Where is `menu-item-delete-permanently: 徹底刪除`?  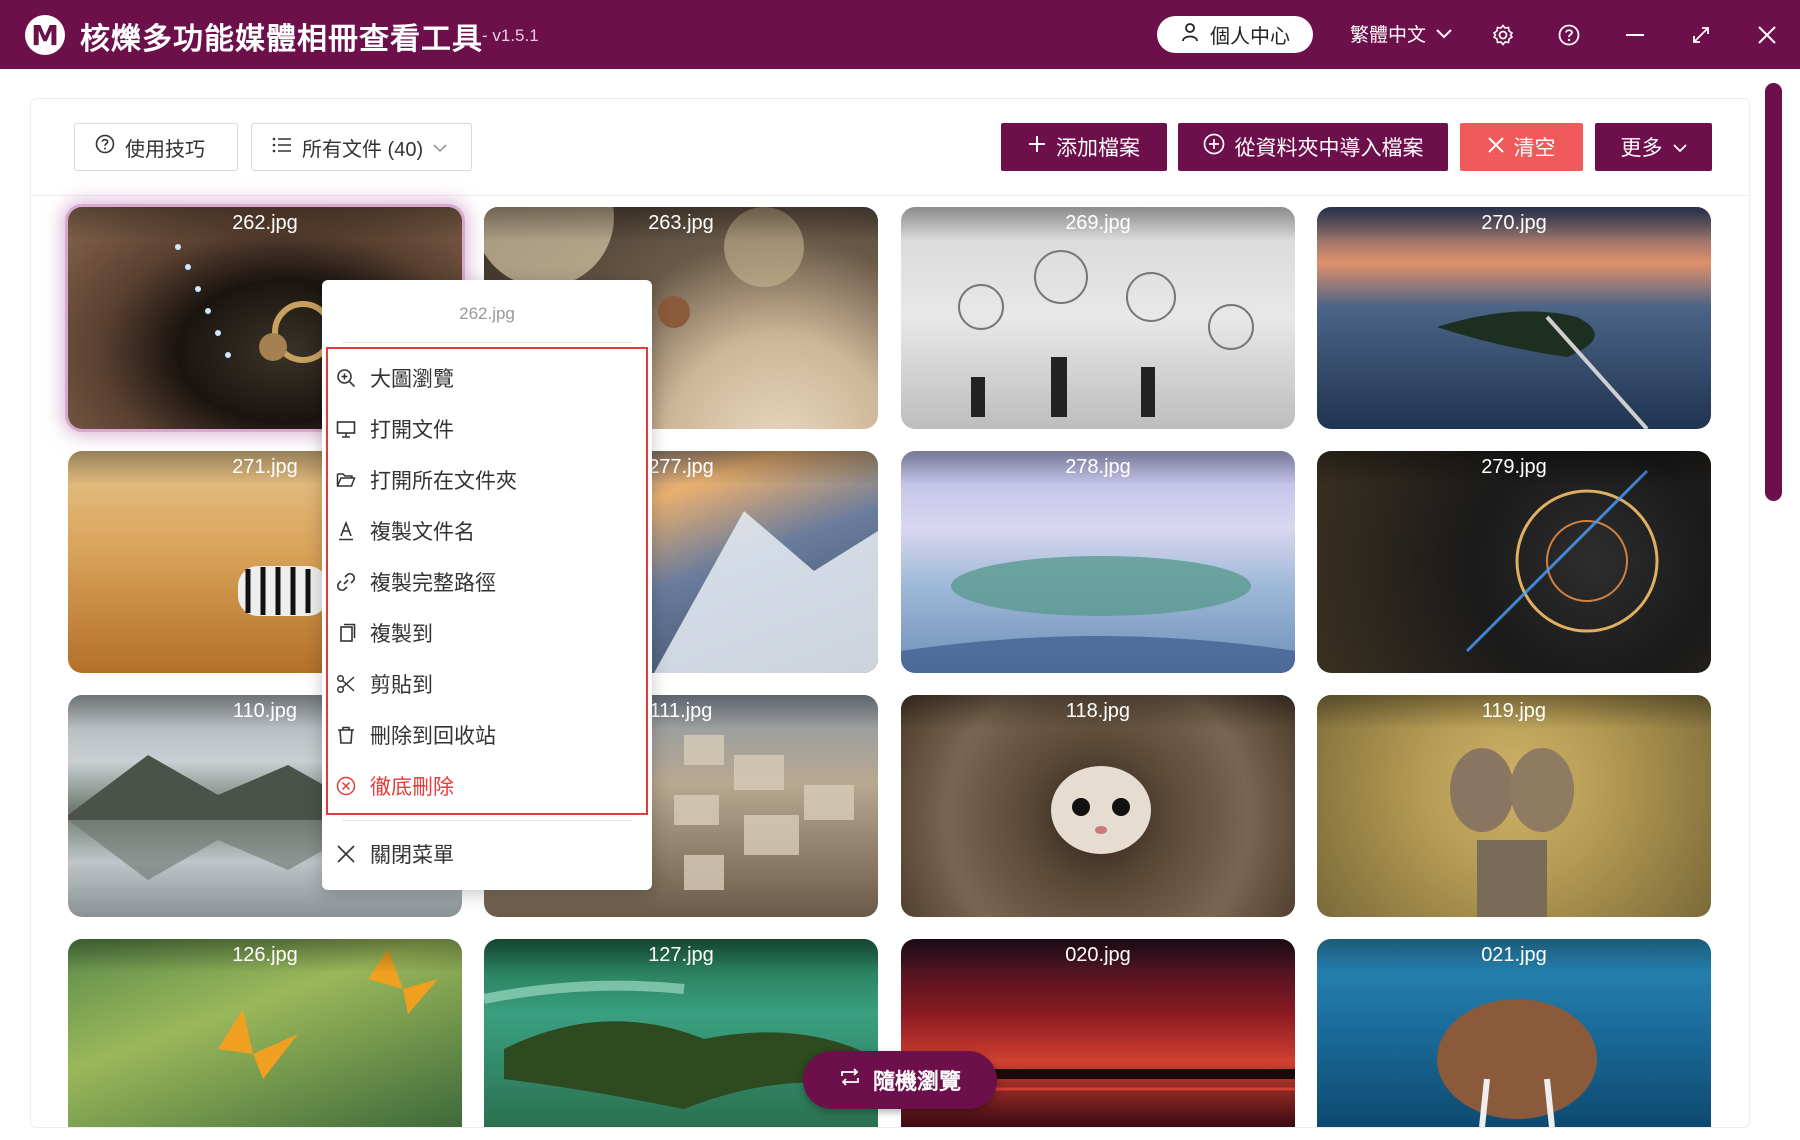
menu-item-delete-permanently: 徹底刪除 is located at coordinates (395, 786).